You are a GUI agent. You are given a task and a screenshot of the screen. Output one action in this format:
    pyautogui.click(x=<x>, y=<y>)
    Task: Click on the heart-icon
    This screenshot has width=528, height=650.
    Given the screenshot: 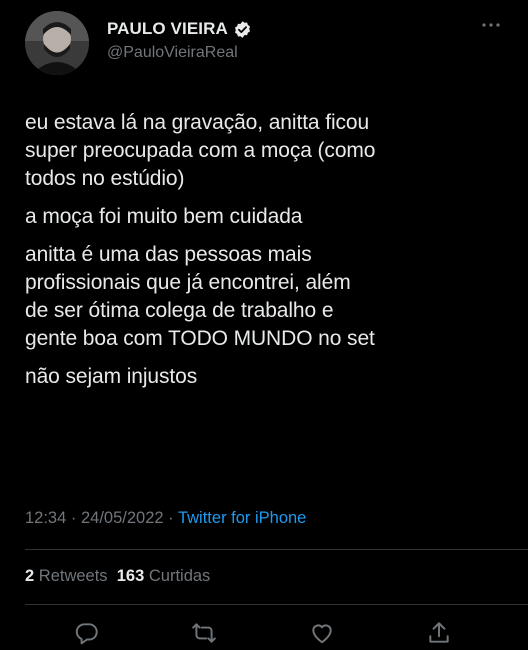 What is the action you would take?
    pyautogui.click(x=323, y=634)
    